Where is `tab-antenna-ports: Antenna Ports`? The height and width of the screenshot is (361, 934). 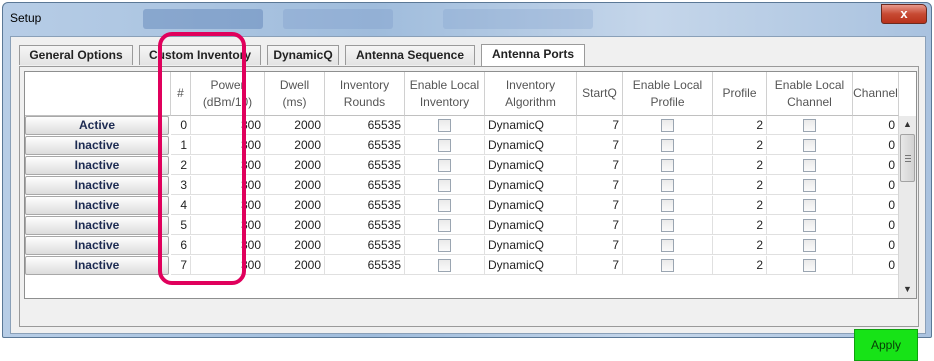 tab-antenna-ports: Antenna Ports is located at coordinates (533, 55).